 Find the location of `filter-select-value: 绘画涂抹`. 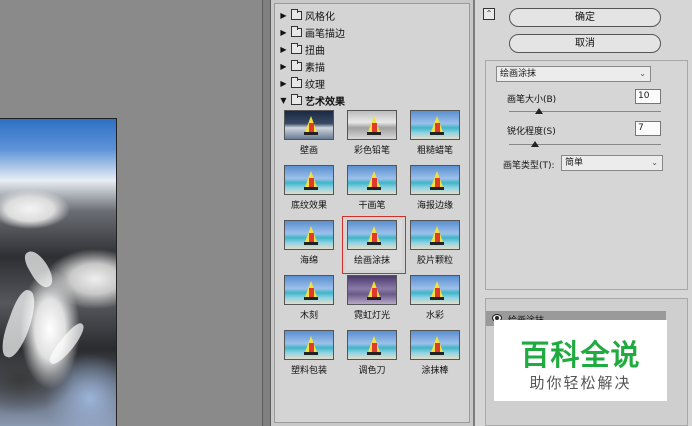

filter-select-value: 绘画涂抹 is located at coordinates (518, 74).